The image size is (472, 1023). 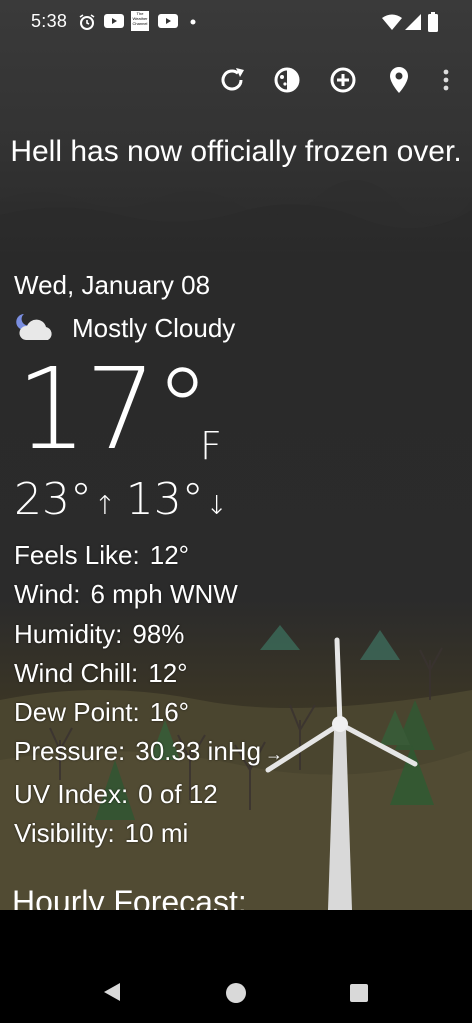 I want to click on weather-headline: Hell has now officially frozen over., so click(x=236, y=151).